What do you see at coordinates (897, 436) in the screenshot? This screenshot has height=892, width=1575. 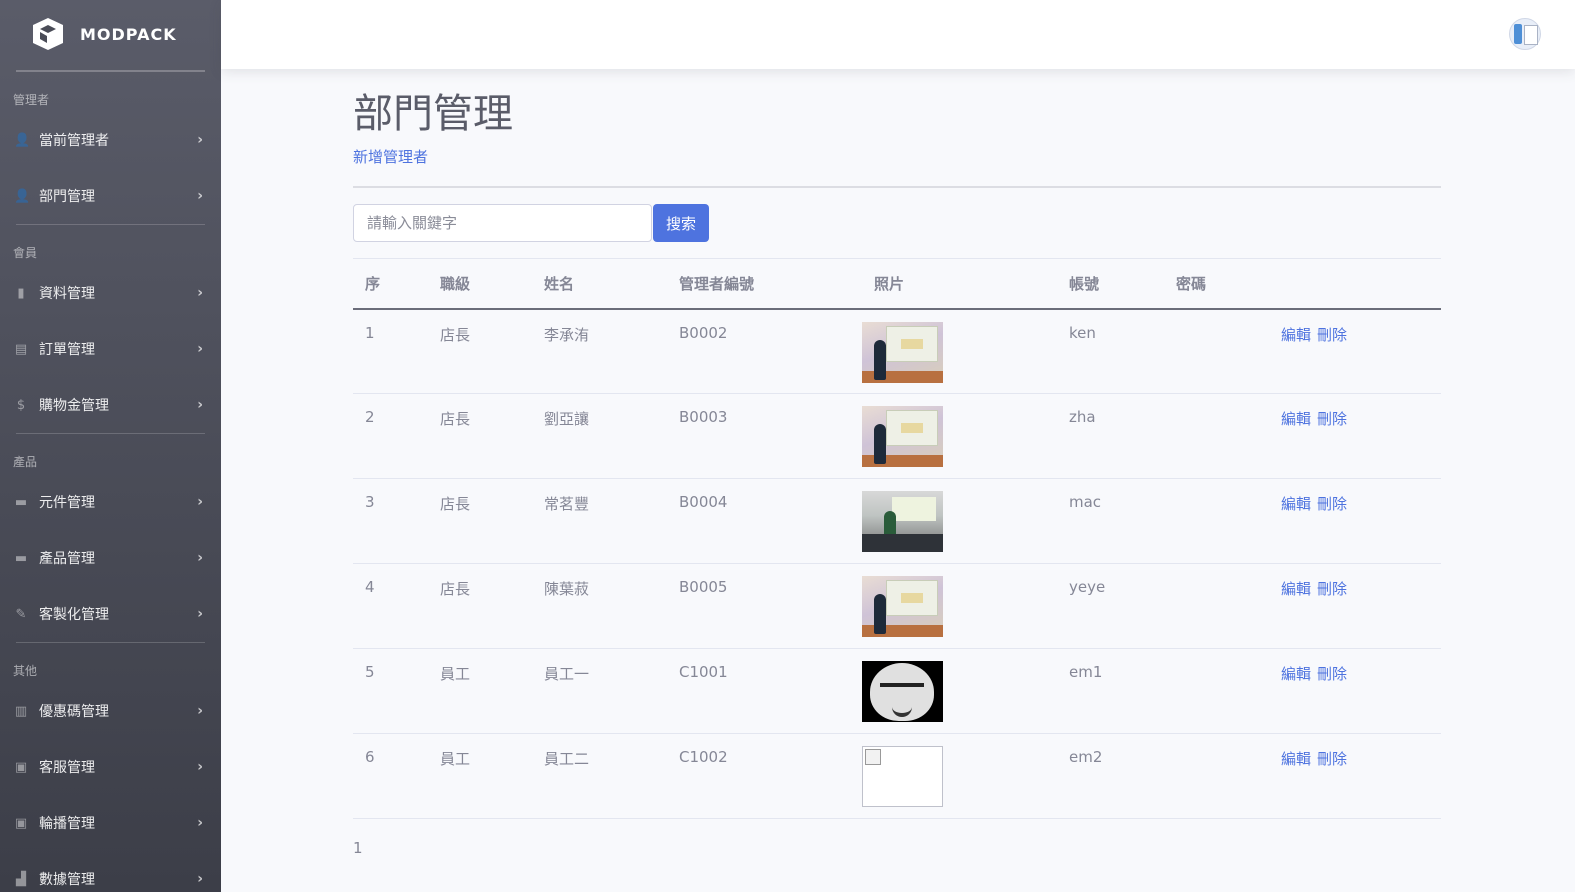 I see `table-row: 2 店長 劉亞讓 B0003 zha 編輯 刪除` at bounding box center [897, 436].